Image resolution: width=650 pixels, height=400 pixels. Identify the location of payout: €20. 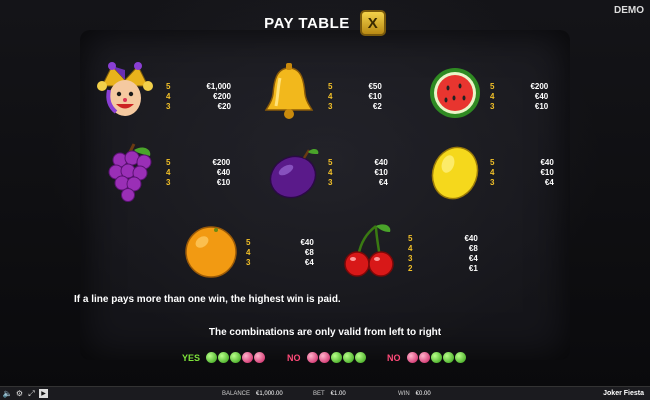
(224, 106).